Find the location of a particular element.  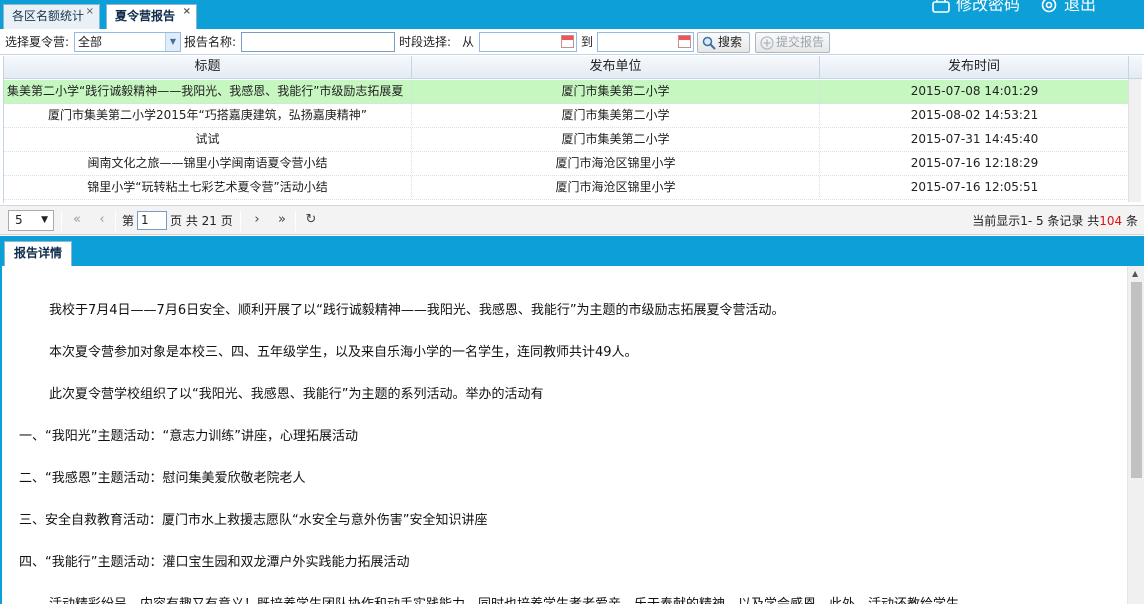

column-header-title: 标题 is located at coordinates (208, 67).